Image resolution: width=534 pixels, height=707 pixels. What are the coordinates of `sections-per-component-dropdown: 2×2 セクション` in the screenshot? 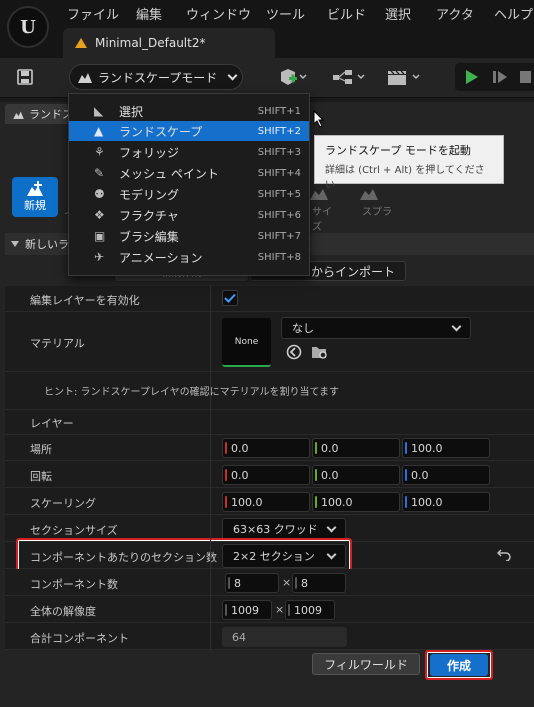 It's located at (284, 556).